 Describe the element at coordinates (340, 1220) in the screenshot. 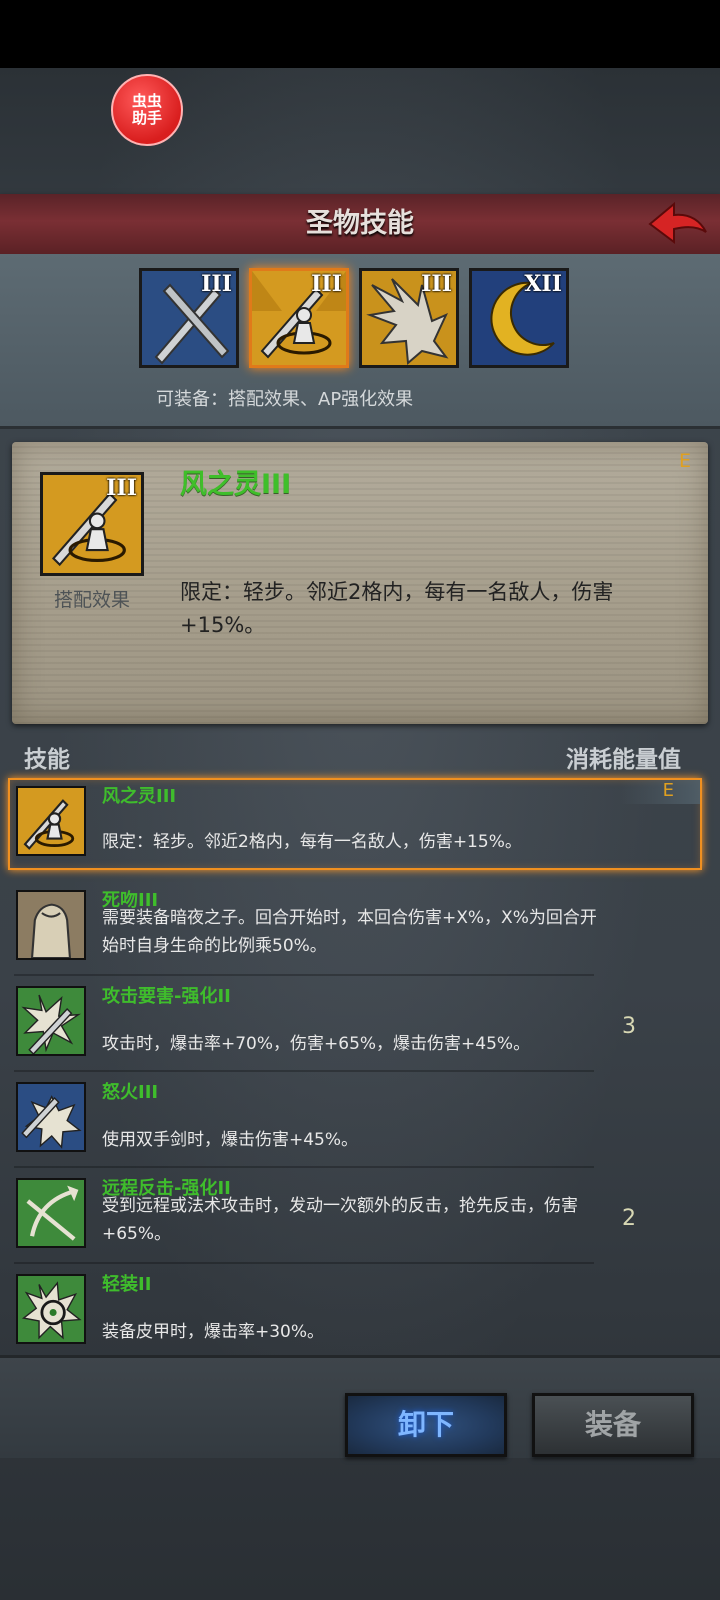

I see `skill-description: 受到远程或法术攻击时，发动一次额外的反击，抢先反击，伤害+65%。` at that location.